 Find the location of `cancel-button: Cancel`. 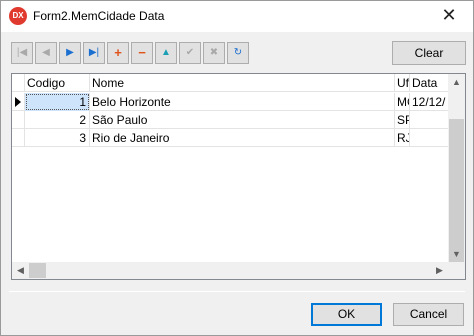

cancel-button: Cancel is located at coordinates (428, 314).